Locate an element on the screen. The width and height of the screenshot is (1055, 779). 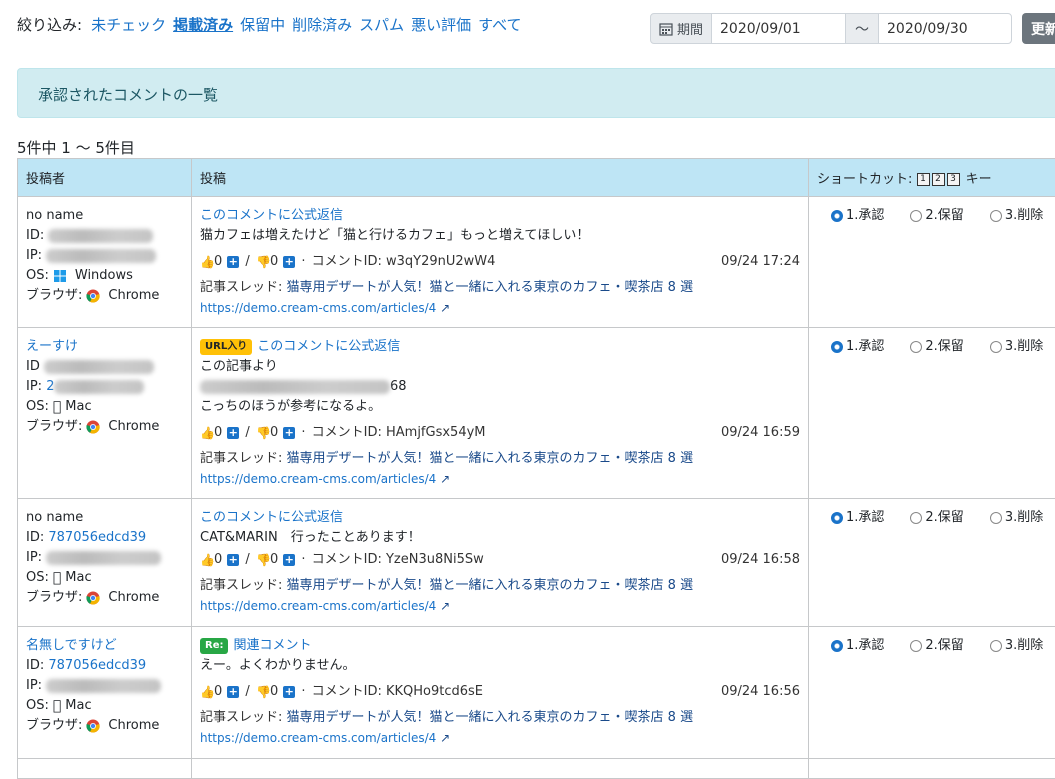
key-3-icon: 3 is located at coordinates (953, 179).